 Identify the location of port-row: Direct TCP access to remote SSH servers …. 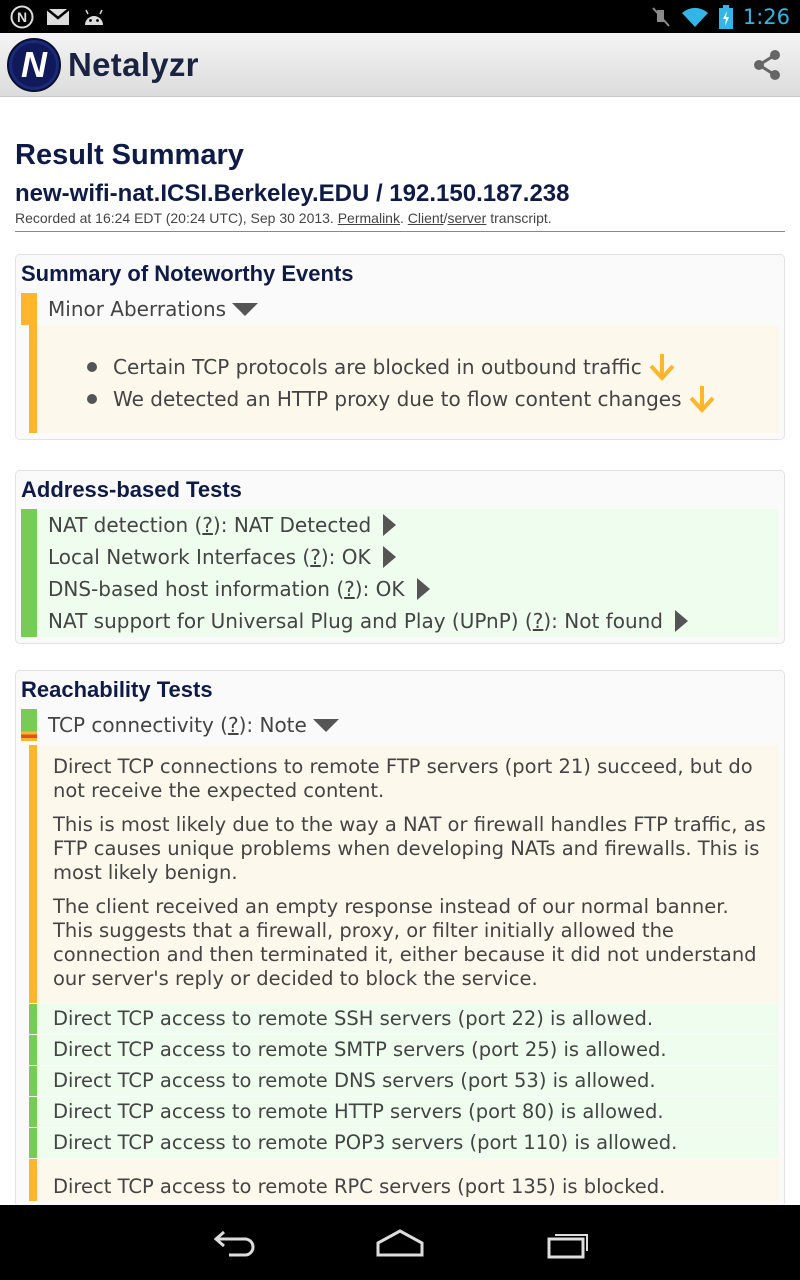
(404, 1019).